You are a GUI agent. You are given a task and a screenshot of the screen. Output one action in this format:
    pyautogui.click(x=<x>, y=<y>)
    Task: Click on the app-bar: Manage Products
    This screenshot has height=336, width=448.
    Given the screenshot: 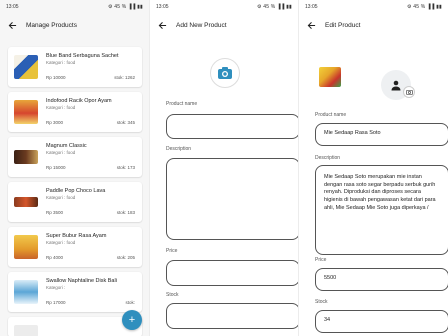 What is the action you would take?
    pyautogui.click(x=74, y=25)
    